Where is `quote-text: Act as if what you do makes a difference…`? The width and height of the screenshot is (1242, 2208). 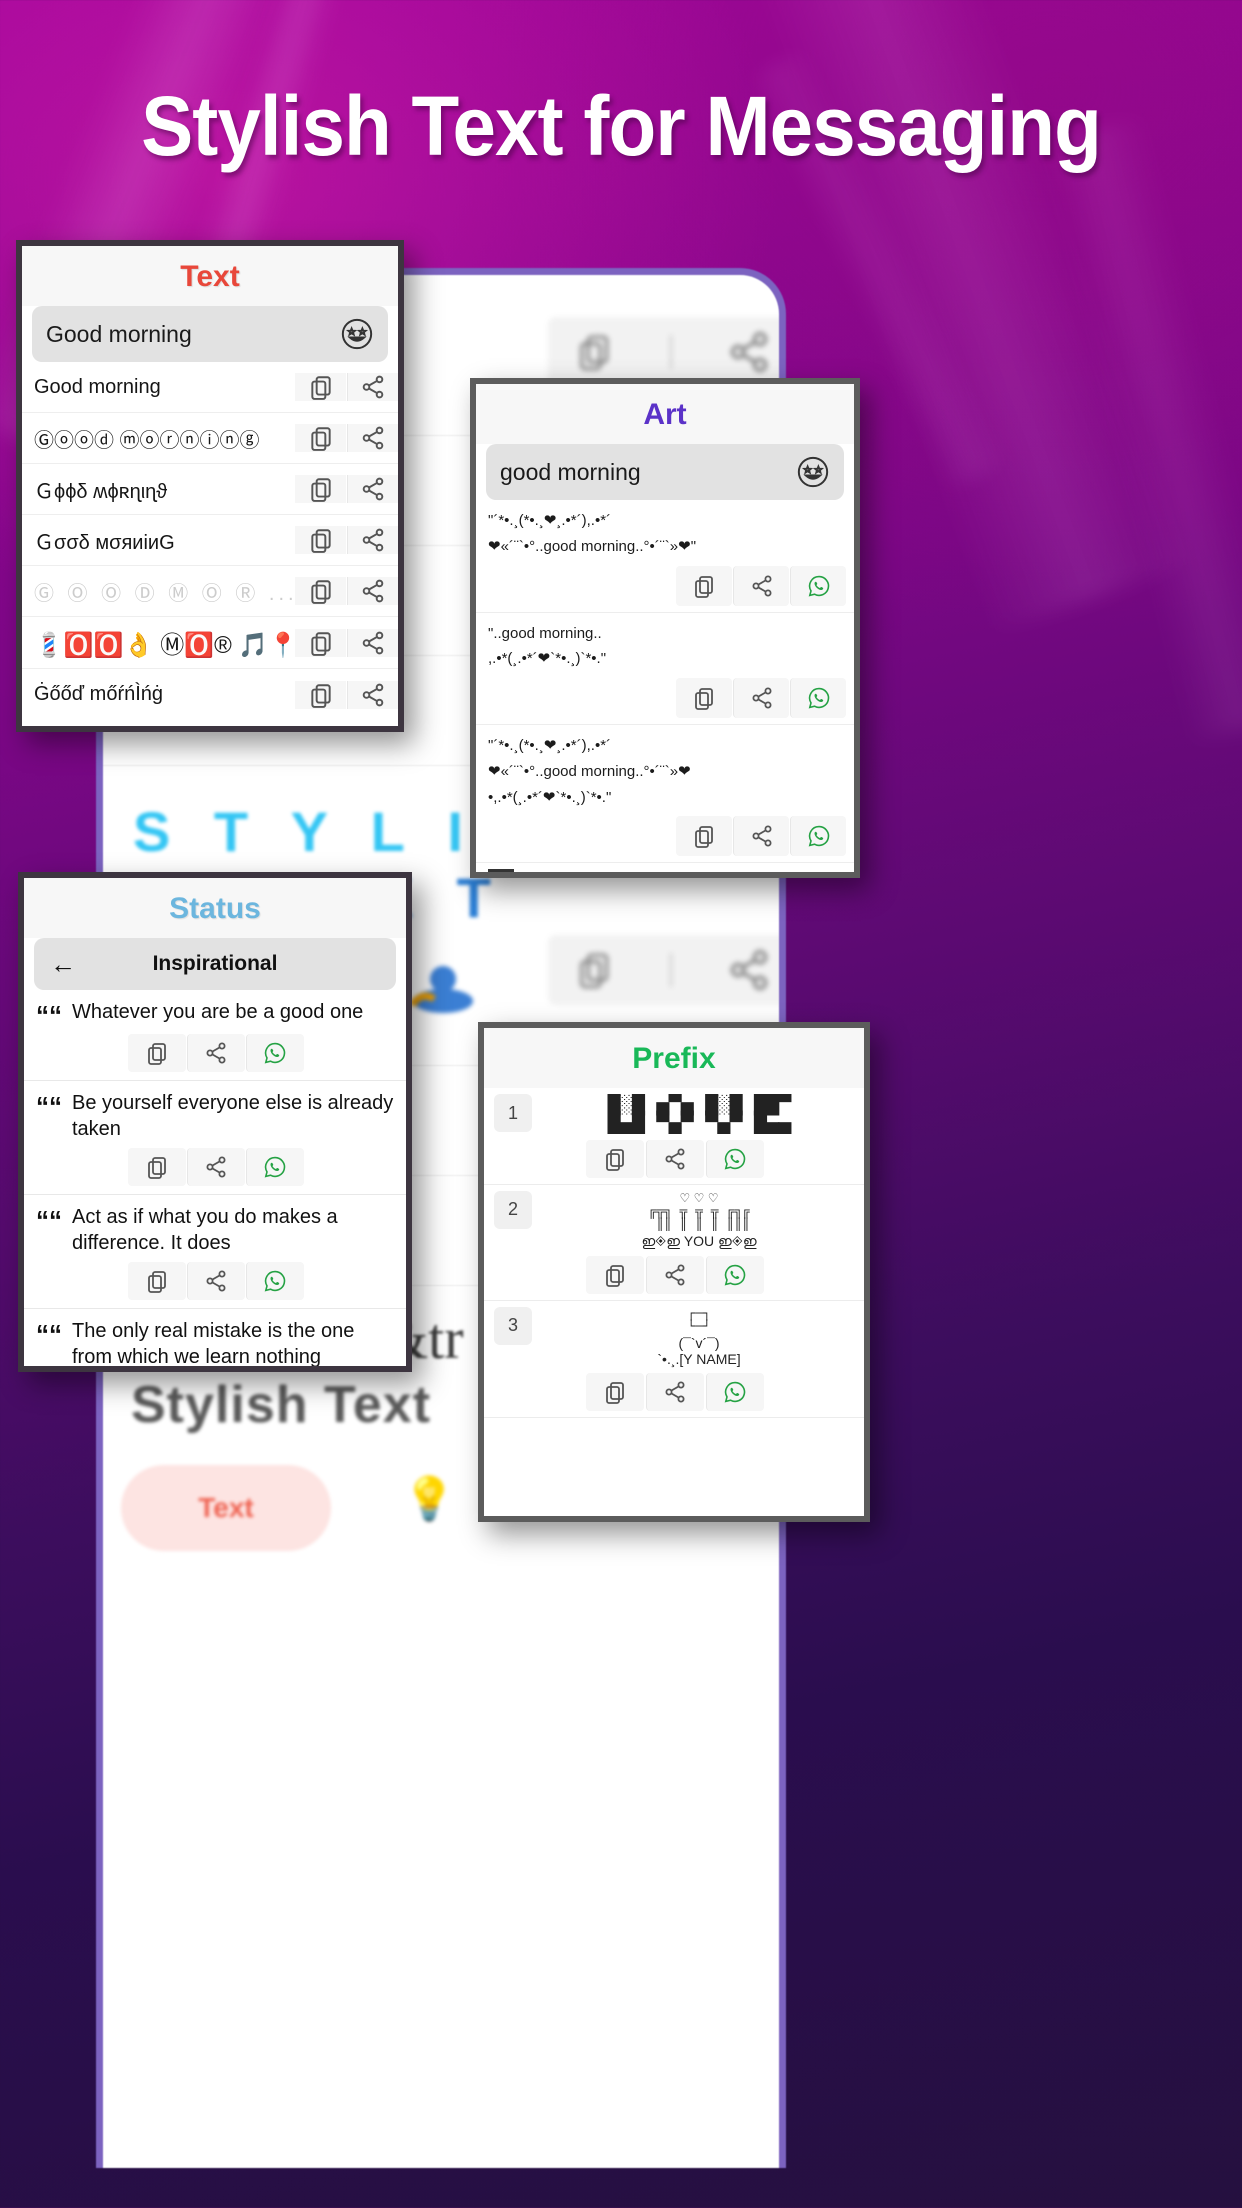 quote-text: Act as if what you do makes a difference… is located at coordinates (205, 1230).